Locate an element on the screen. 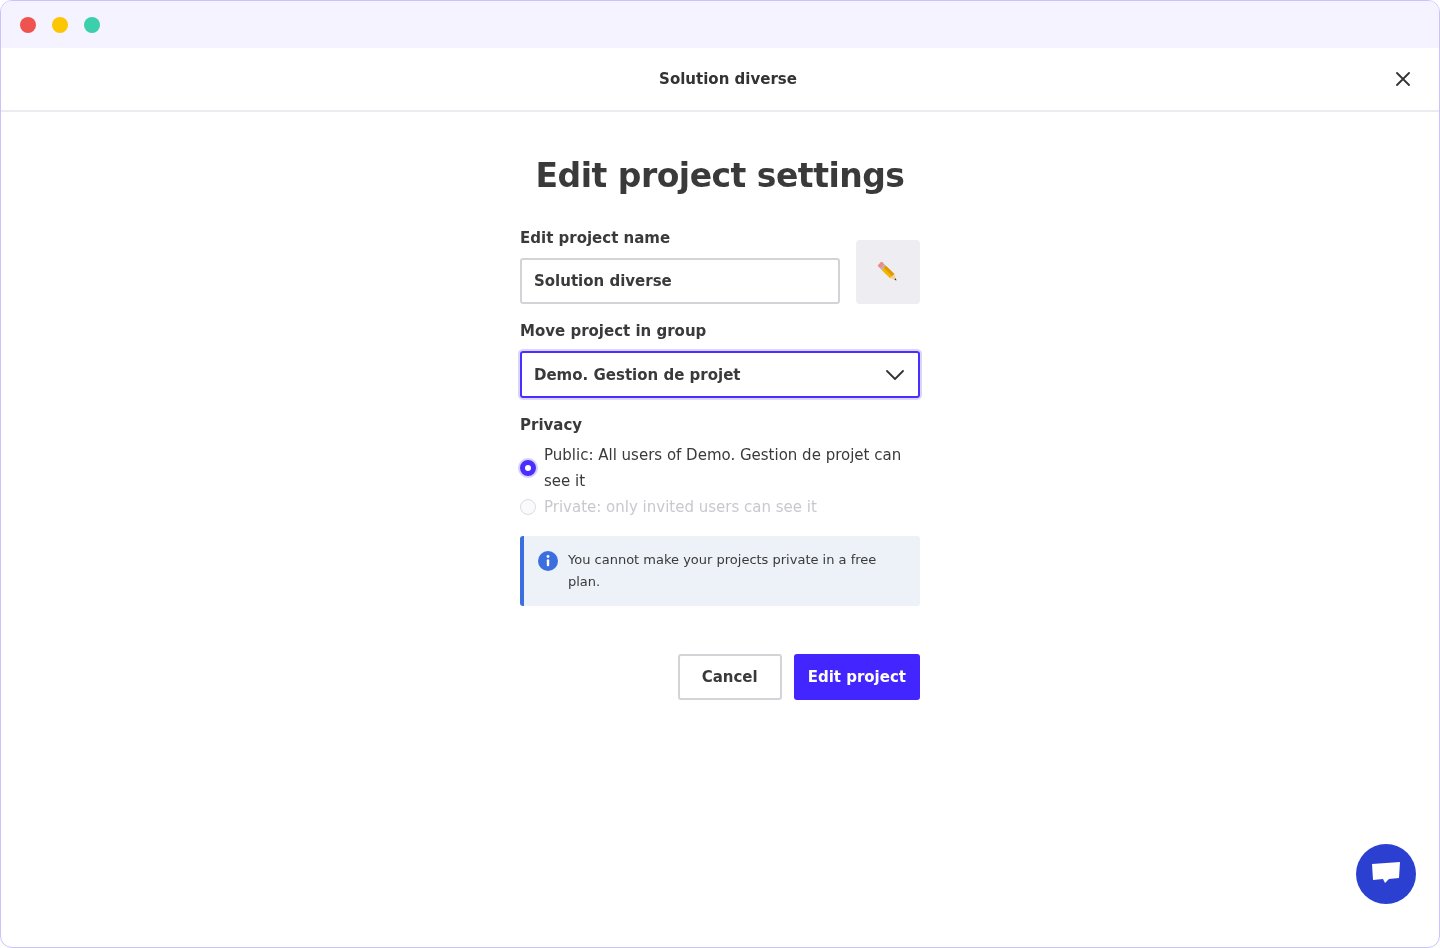  page-heading: Edit project settings is located at coordinates (720, 175).